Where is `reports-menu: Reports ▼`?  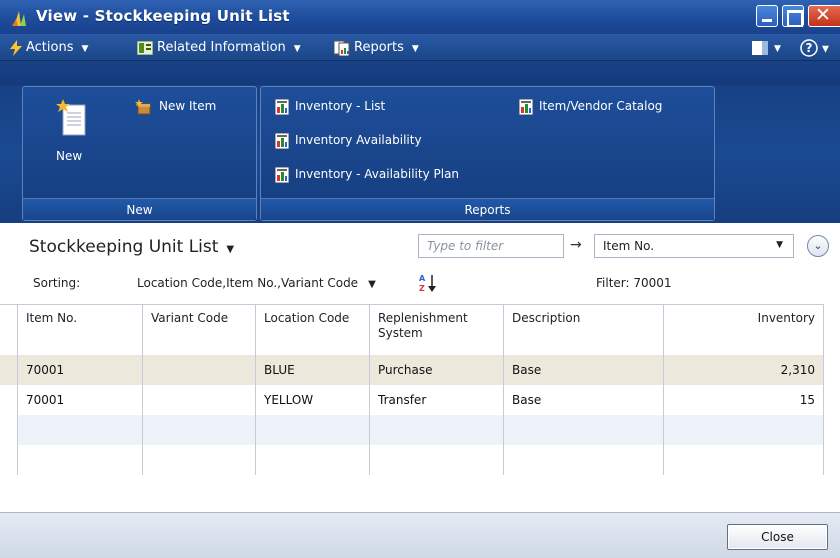 reports-menu: Reports ▼ is located at coordinates (376, 48).